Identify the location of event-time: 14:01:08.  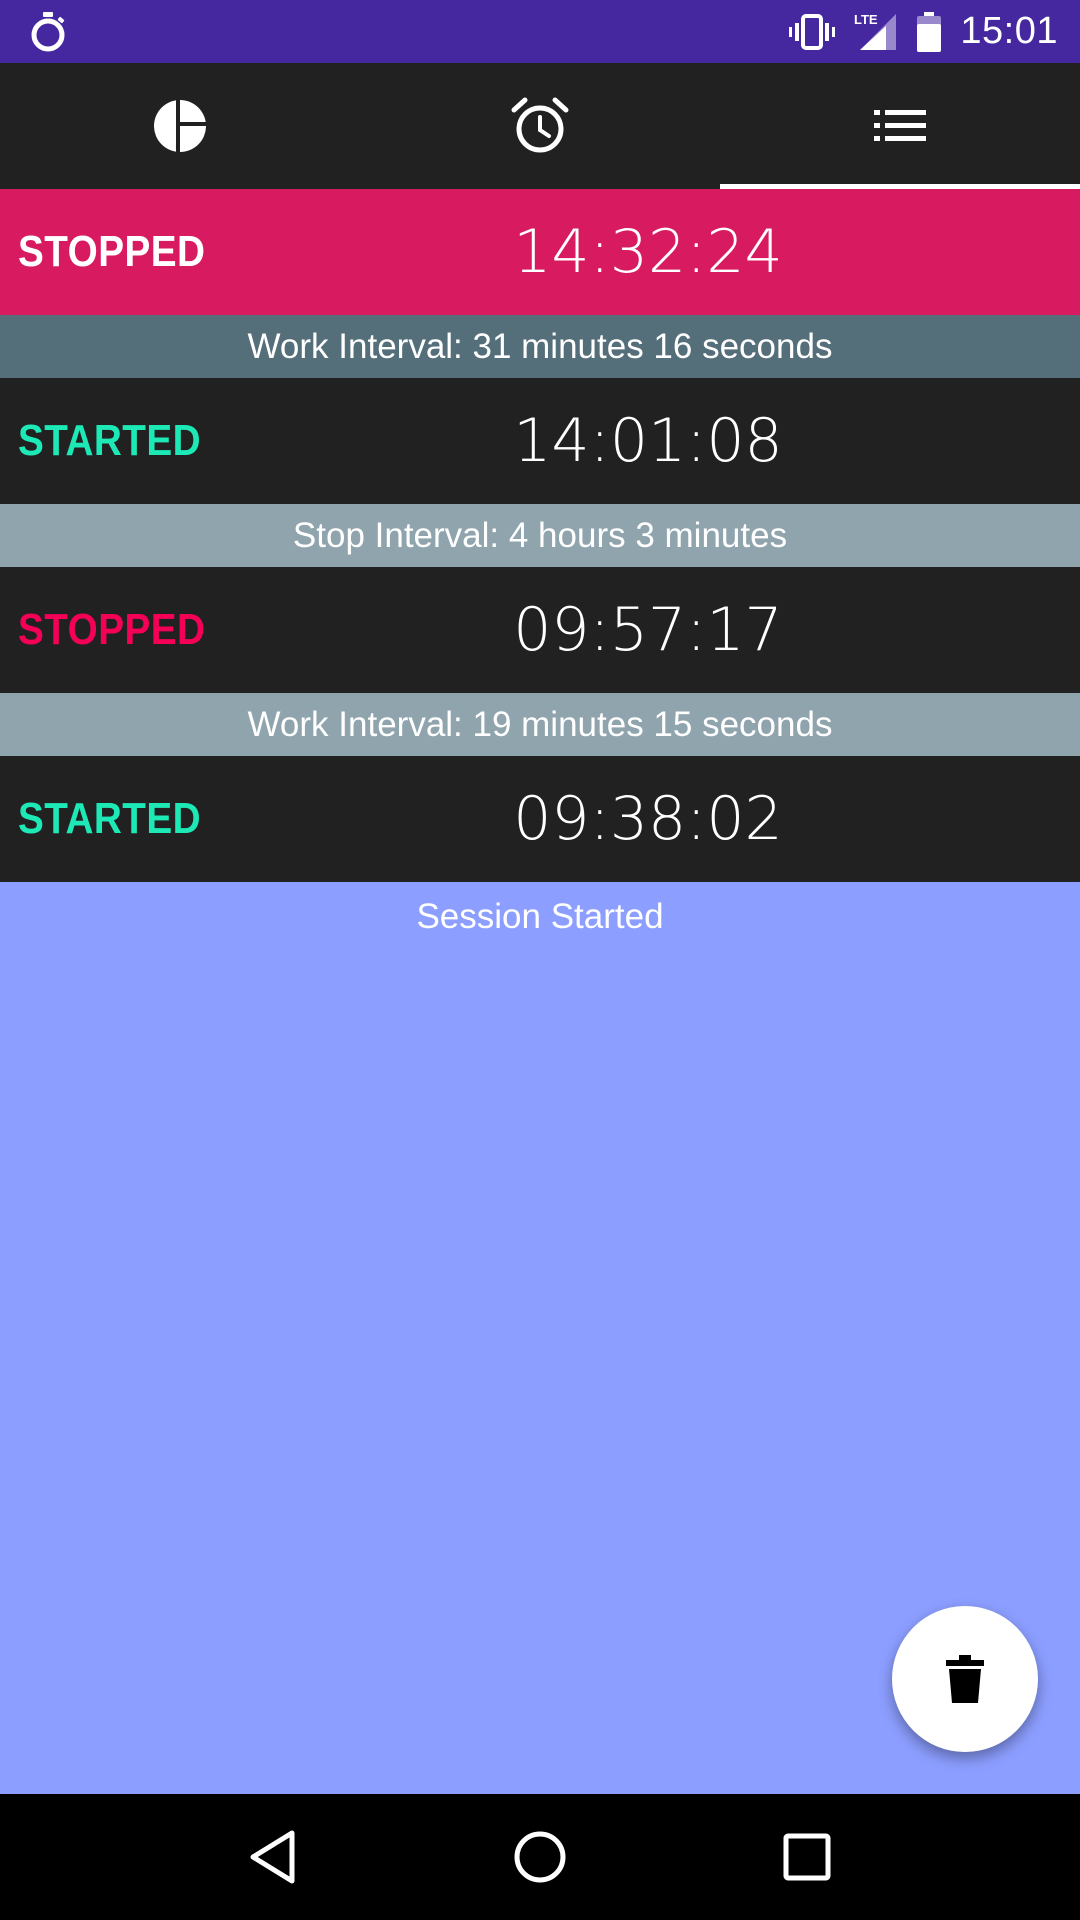
(648, 441).